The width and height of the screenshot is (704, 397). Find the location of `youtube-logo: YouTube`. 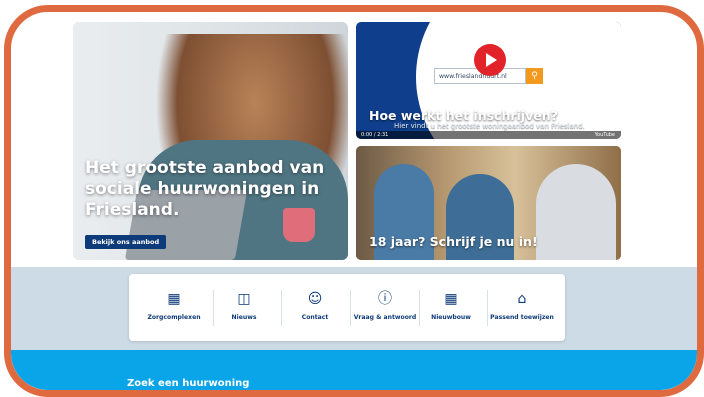

youtube-logo: YouTube is located at coordinates (605, 135).